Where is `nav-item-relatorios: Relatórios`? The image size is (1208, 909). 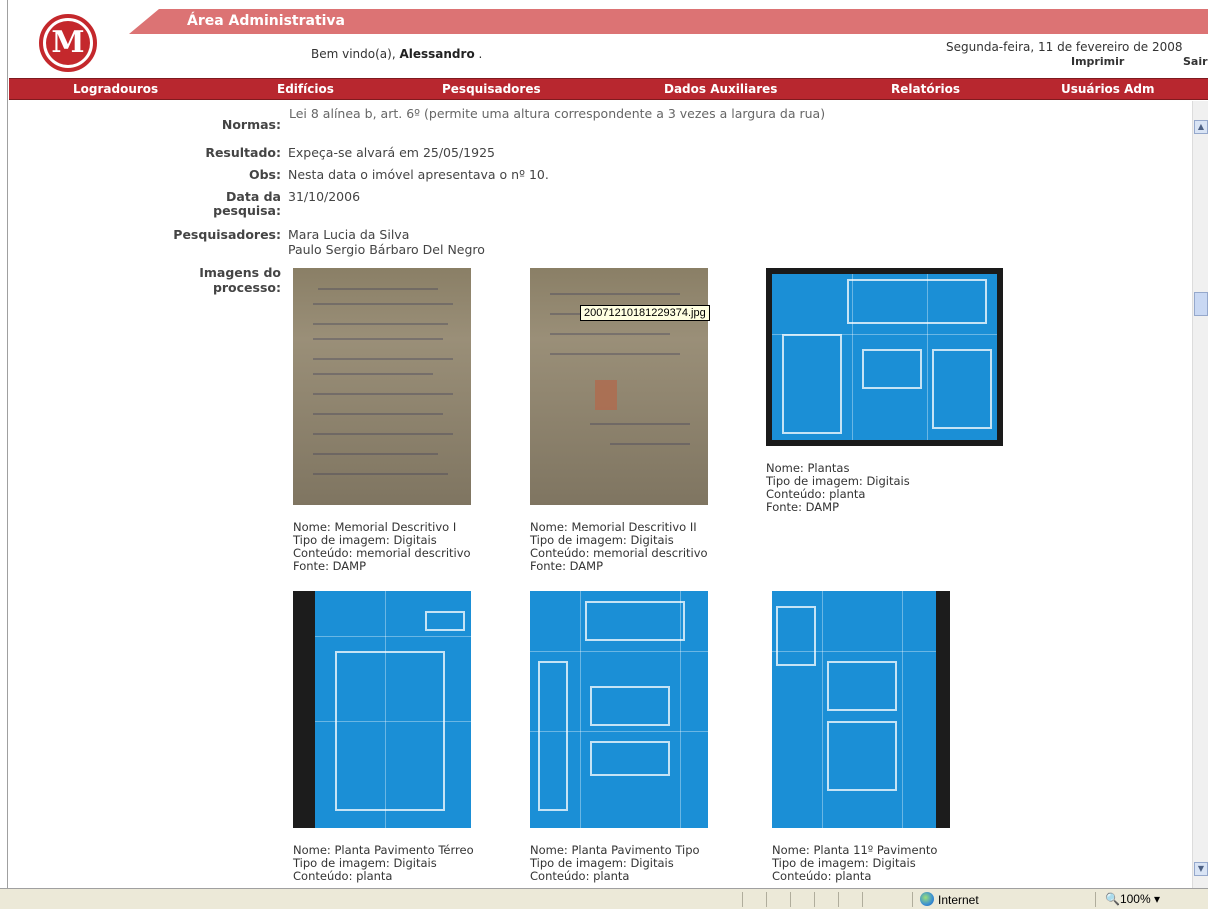 nav-item-relatorios: Relatórios is located at coordinates (925, 89).